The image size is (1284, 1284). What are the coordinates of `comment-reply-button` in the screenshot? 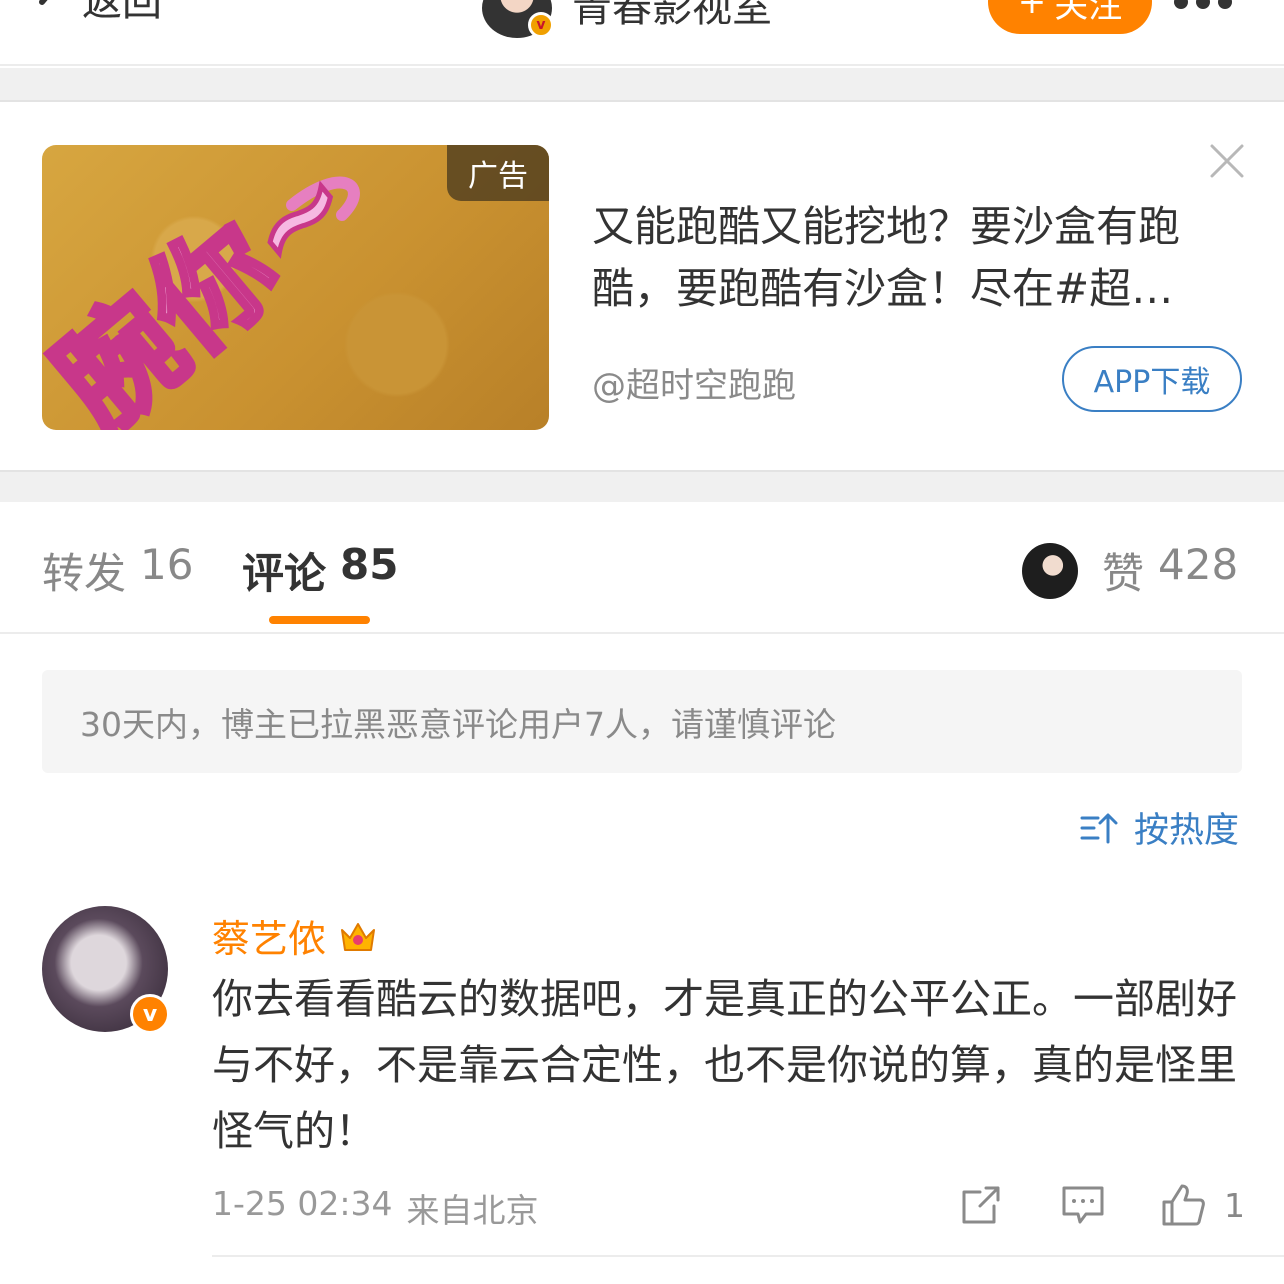 It's located at (1083, 1205).